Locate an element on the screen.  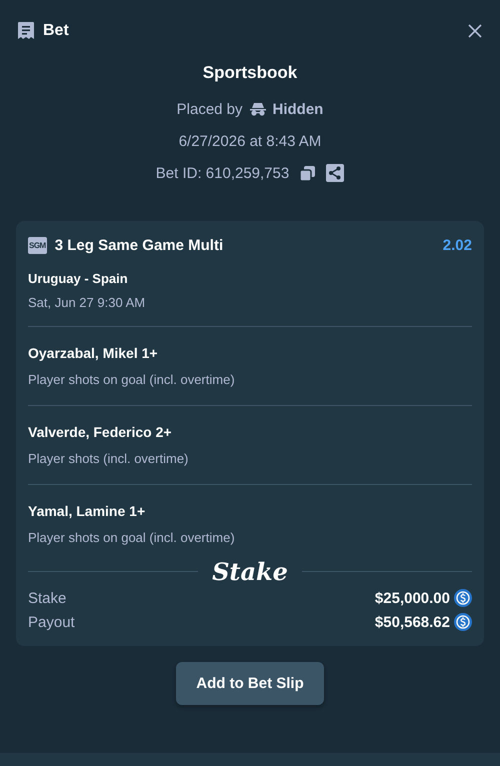
leg-selection: Oyarzabal, Mikel 1+ is located at coordinates (93, 353).